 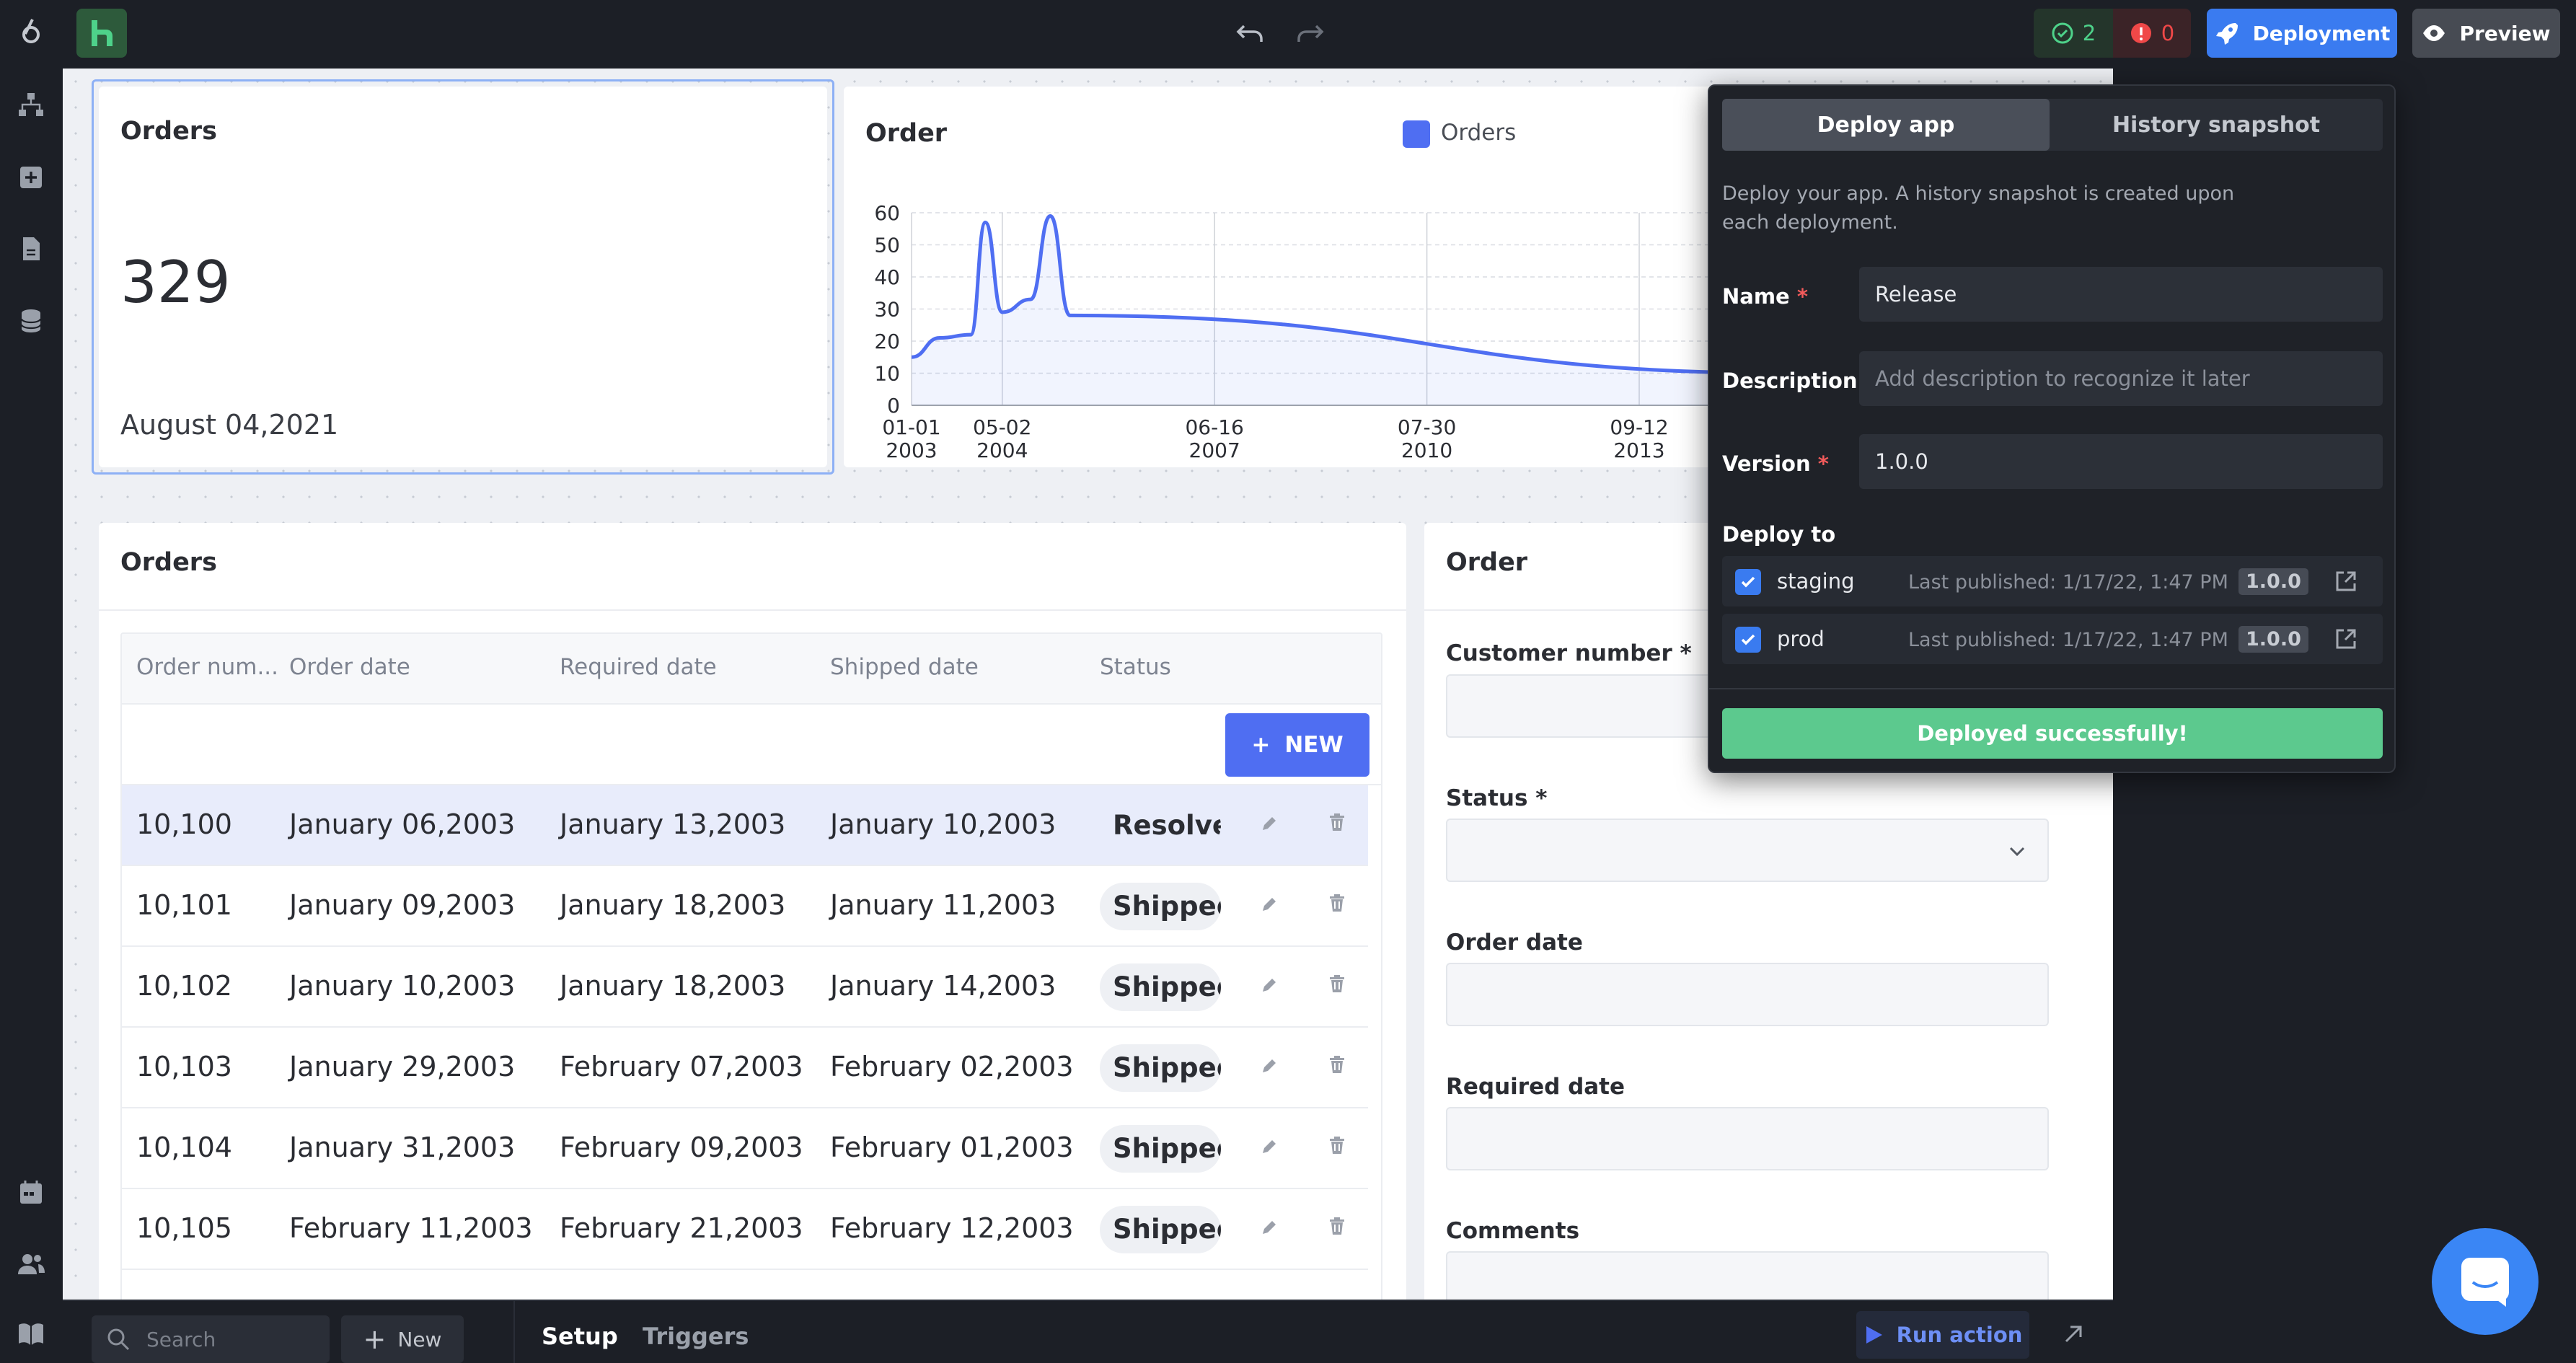 What do you see at coordinates (31, 31) in the screenshot?
I see `app-logo-icon` at bounding box center [31, 31].